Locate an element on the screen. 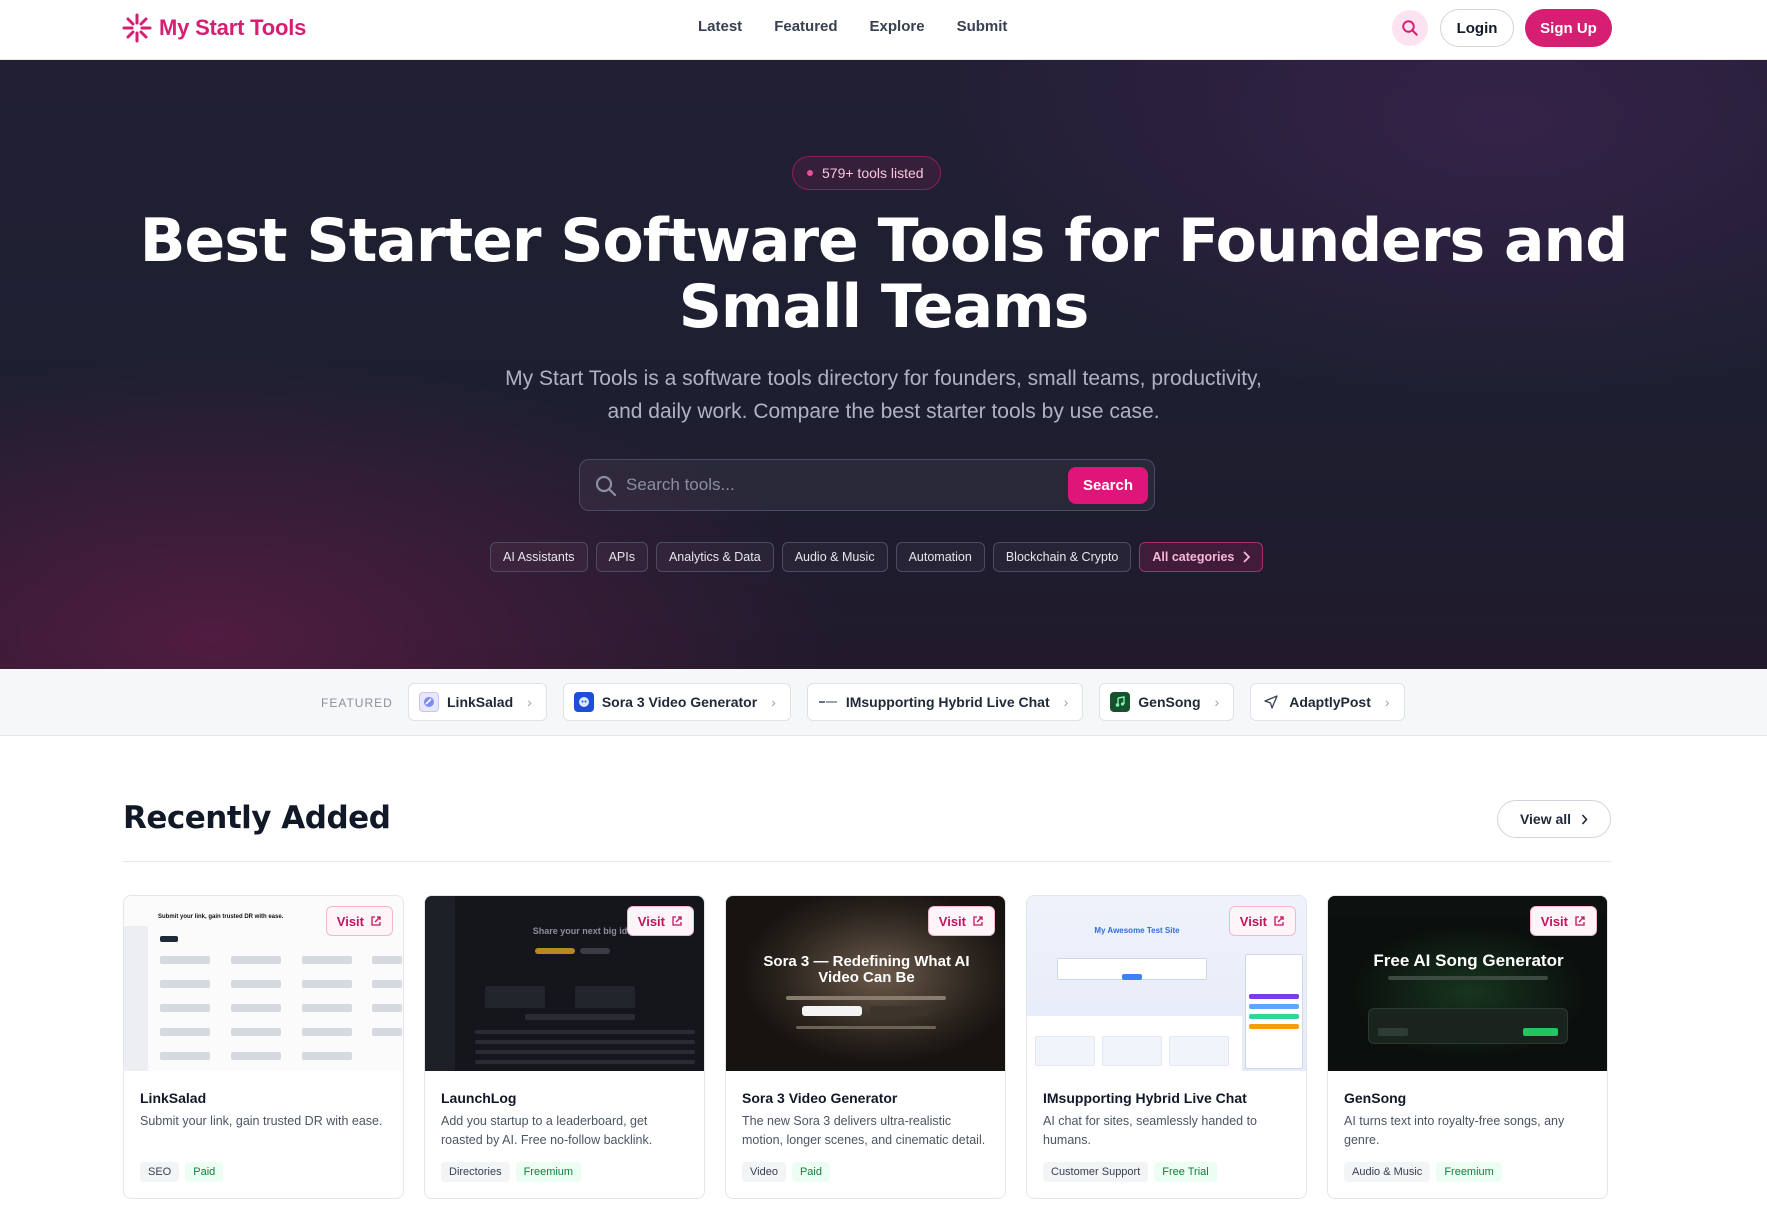  paper-plane-icon is located at coordinates (1271, 702).